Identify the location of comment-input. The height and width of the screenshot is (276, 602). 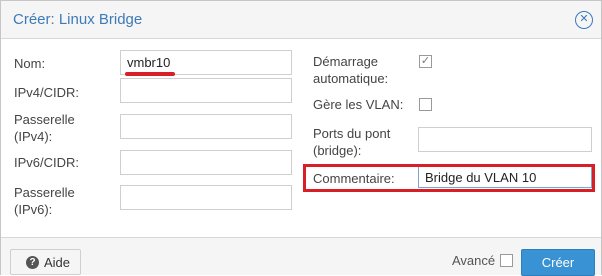
(505, 177).